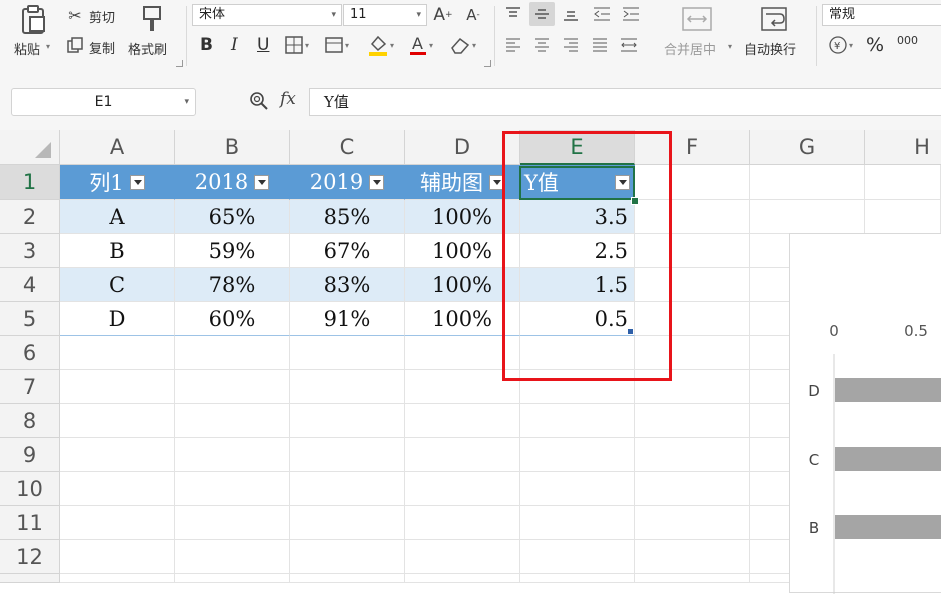 The image size is (941, 598). Describe the element at coordinates (30, 387) in the screenshot. I see `row-header-7: 7` at that location.